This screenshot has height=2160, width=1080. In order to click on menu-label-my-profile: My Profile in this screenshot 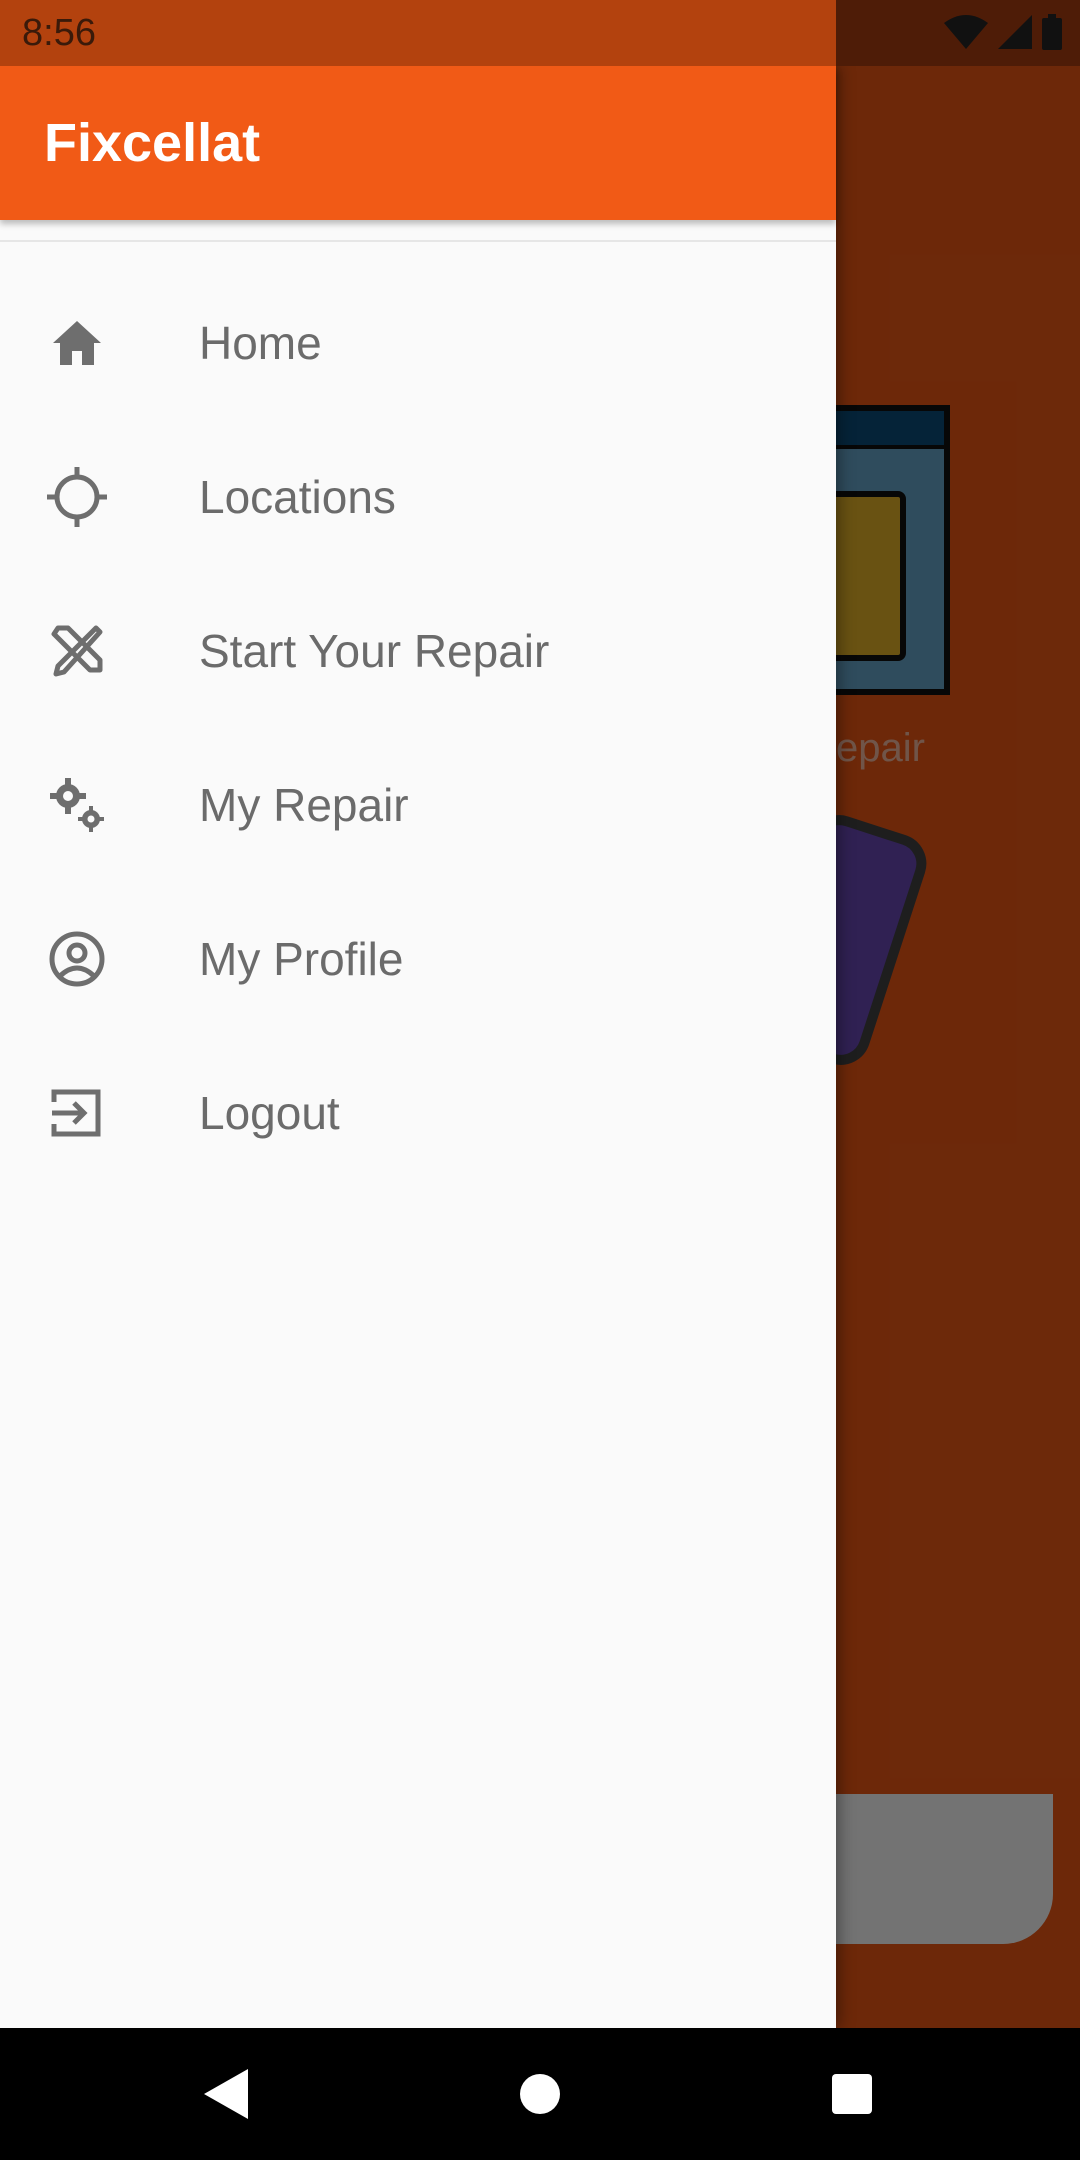, I will do `click(301, 959)`.